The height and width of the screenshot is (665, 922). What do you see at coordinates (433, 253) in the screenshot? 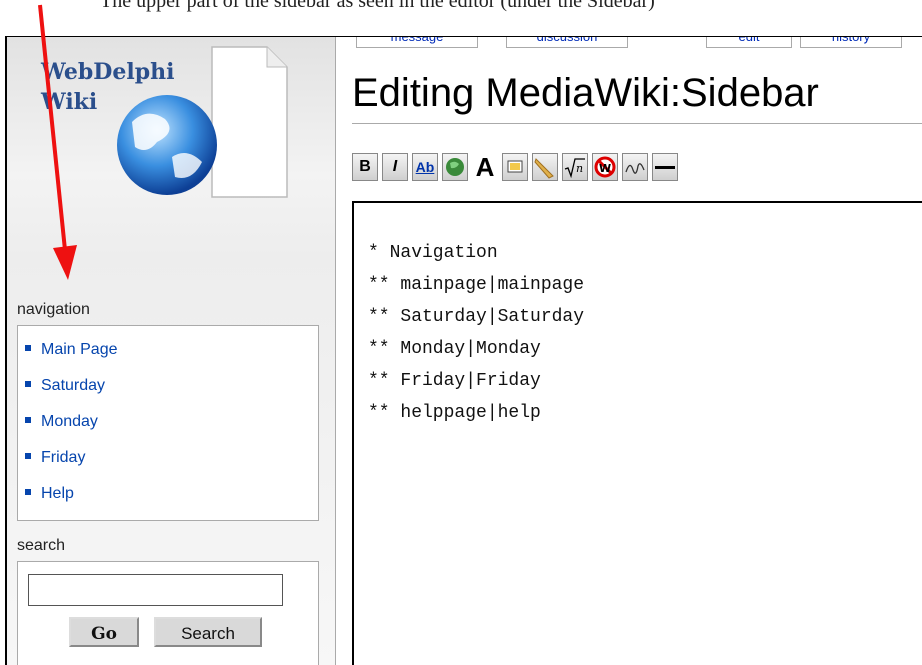
I see `editor-line: * Navigation` at bounding box center [433, 253].